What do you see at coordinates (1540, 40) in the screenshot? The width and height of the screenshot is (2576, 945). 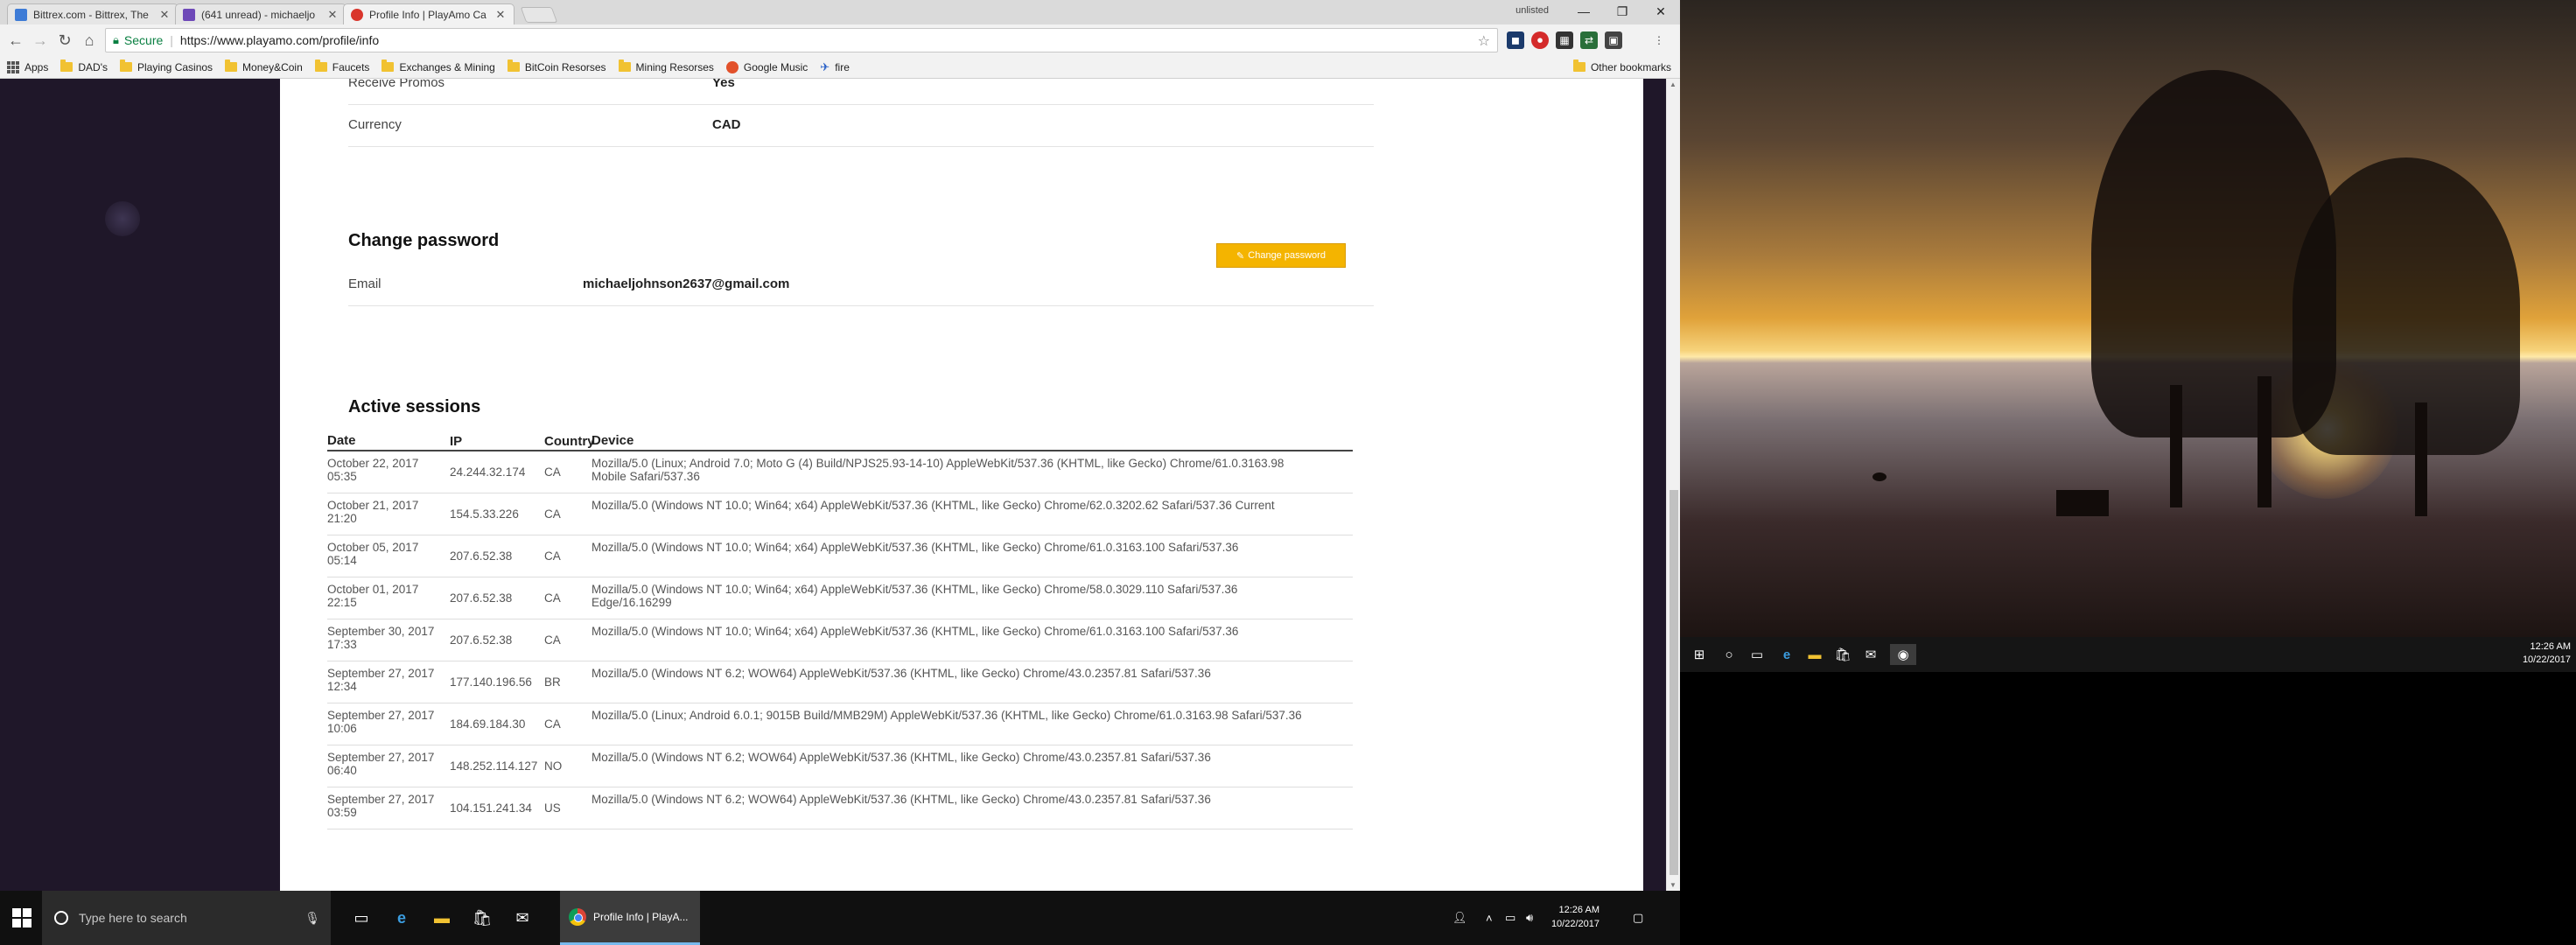 I see `extension-icon: ⏺` at bounding box center [1540, 40].